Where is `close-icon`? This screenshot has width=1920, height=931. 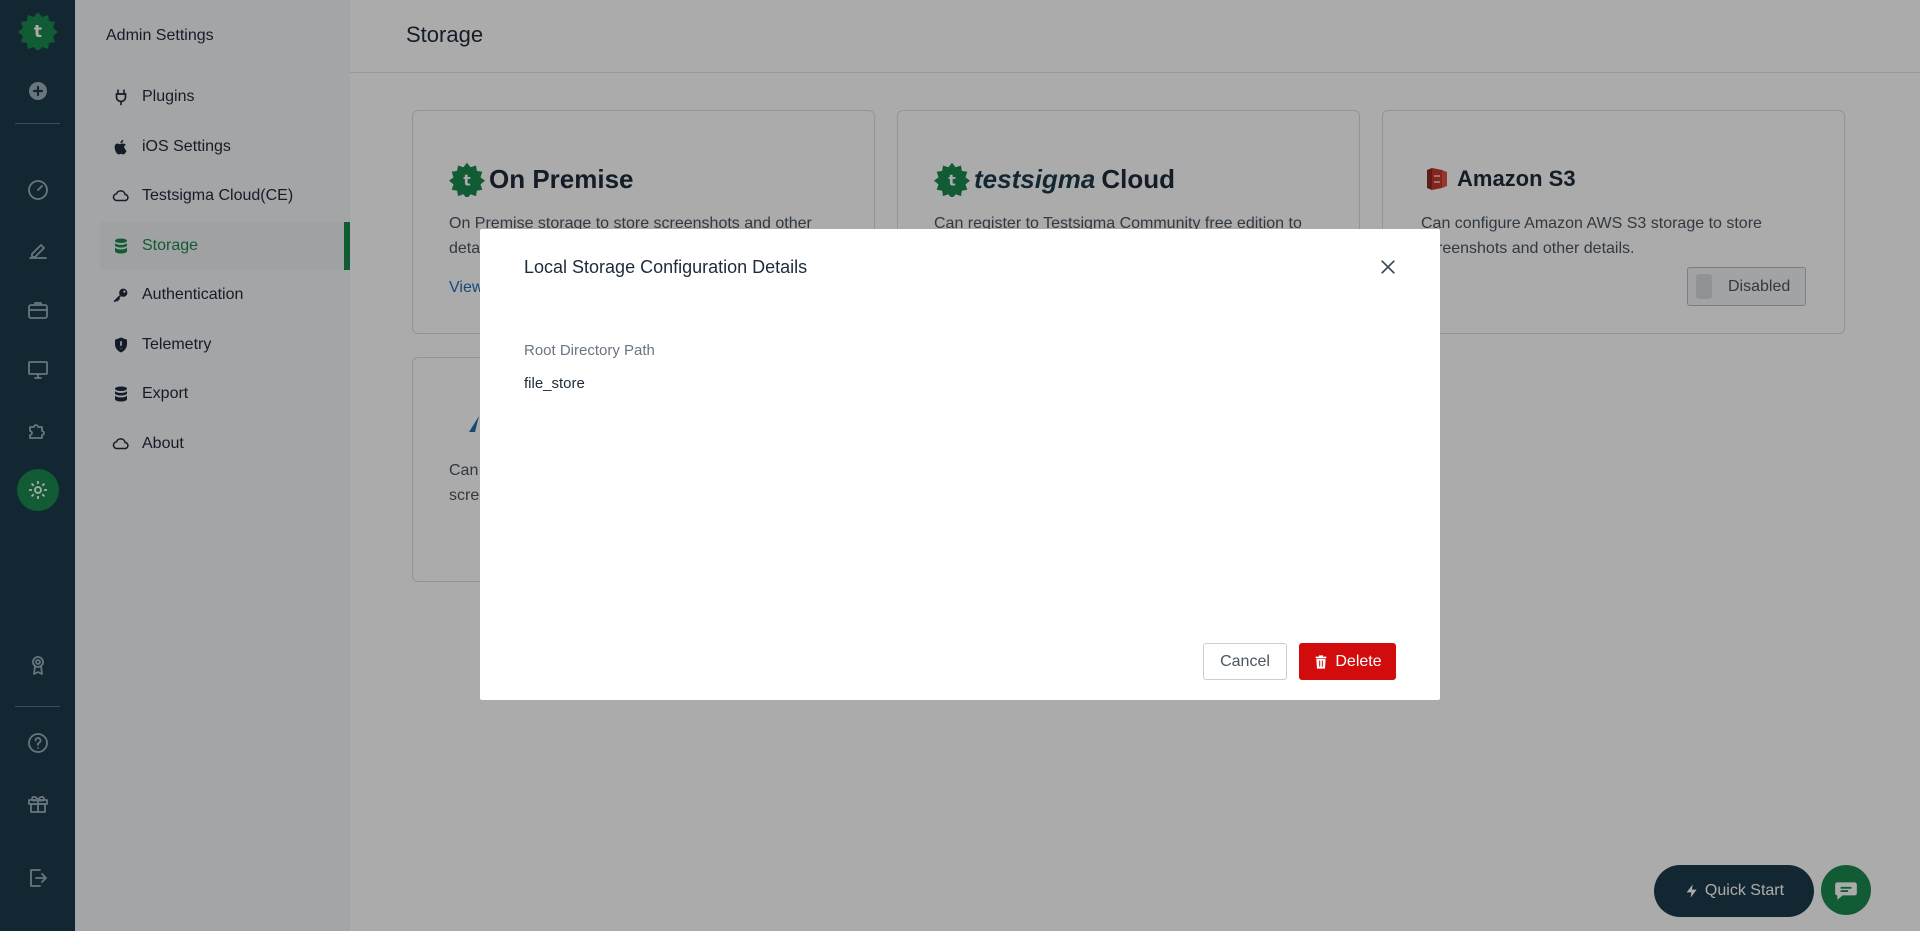 close-icon is located at coordinates (1388, 267).